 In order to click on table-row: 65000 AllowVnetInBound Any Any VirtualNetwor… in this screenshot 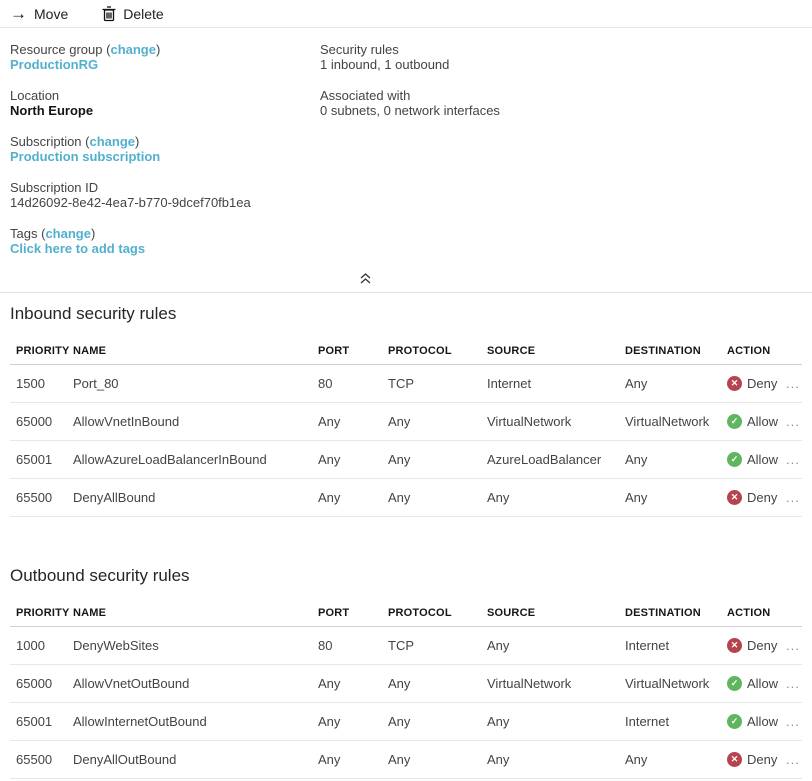, I will do `click(406, 422)`.